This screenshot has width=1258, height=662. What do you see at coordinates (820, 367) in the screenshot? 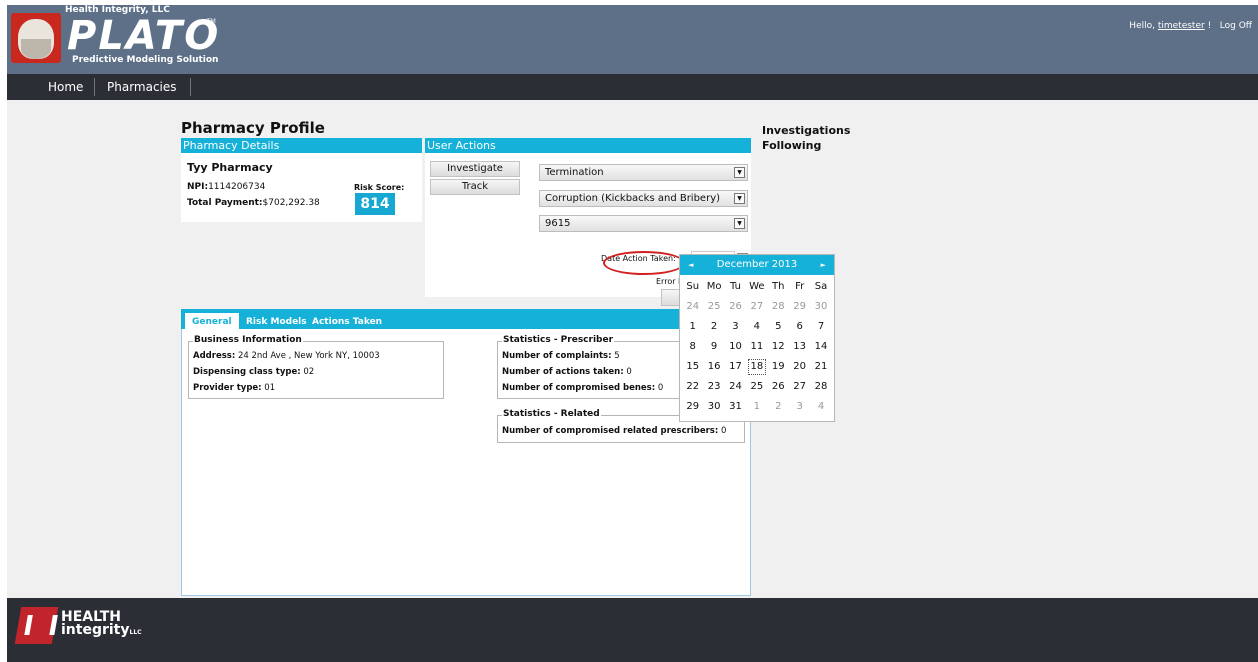
I see `calendar-day: 21` at bounding box center [820, 367].